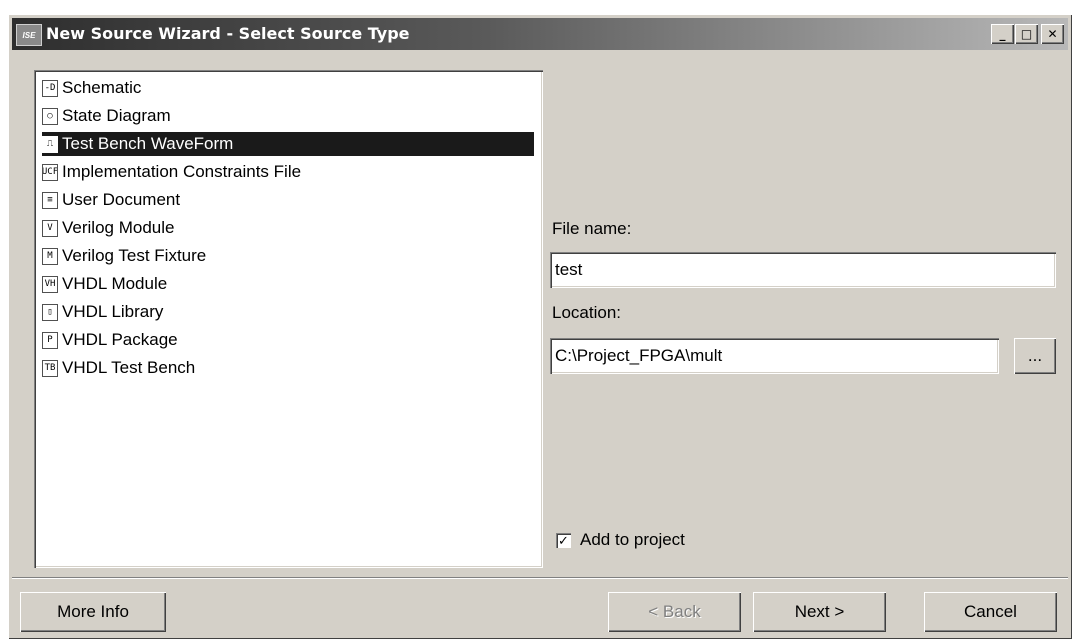 The height and width of the screenshot is (639, 1077). Describe the element at coordinates (50, 200) in the screenshot. I see `document-icon: ≡` at that location.